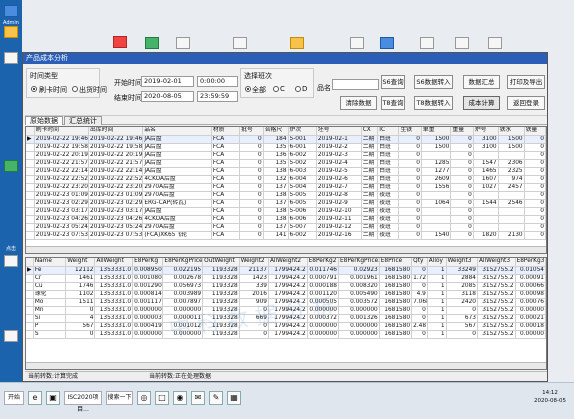 Image resolution: width=574 pixels, height=419 pixels. I want to click on cost-calc-button: 成本计算, so click(481, 103).